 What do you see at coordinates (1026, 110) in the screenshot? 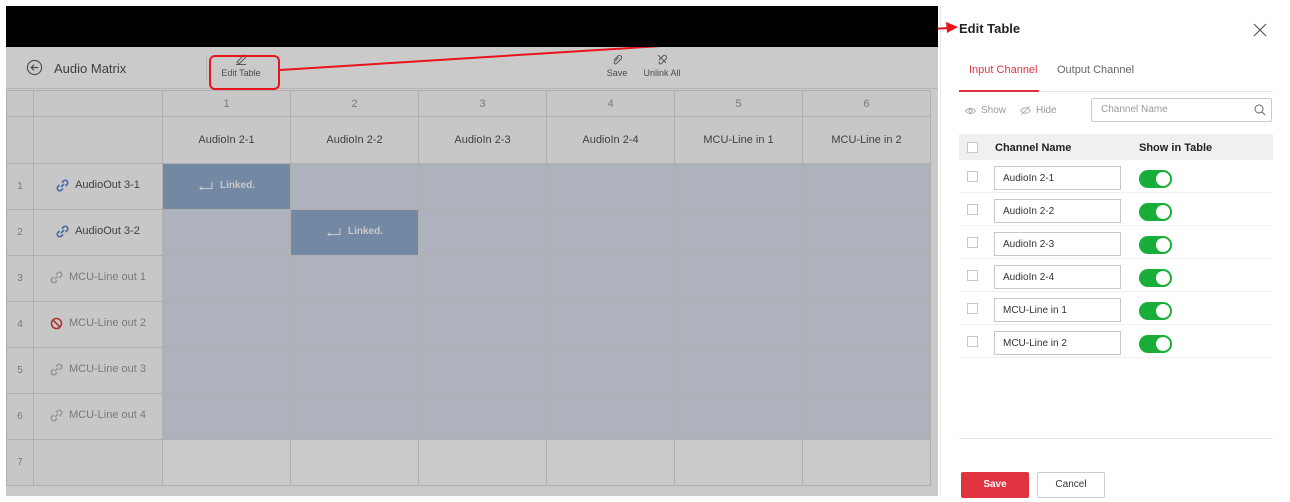
I see `eye-slash-icon` at bounding box center [1026, 110].